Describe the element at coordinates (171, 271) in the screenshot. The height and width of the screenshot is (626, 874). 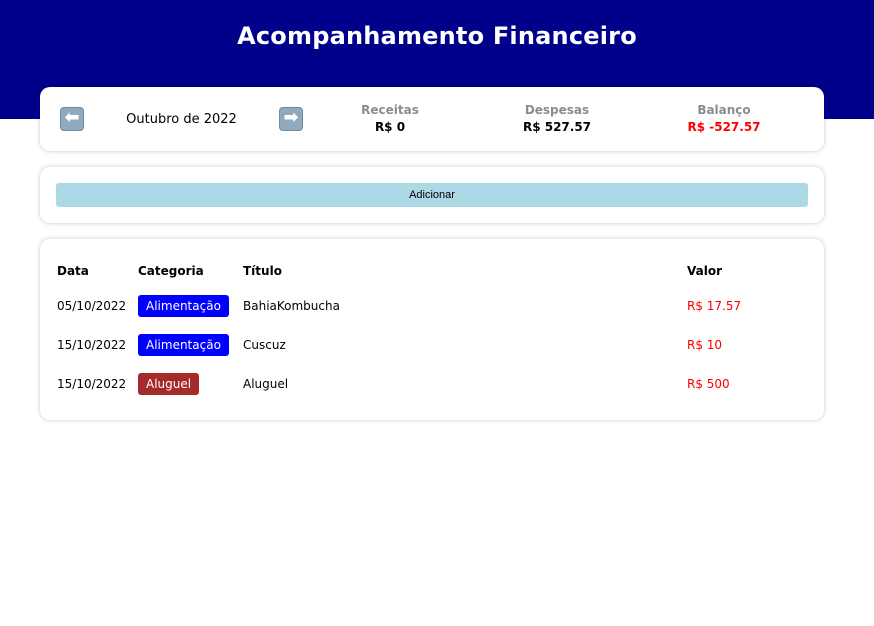
I see `header-category: Categoria` at that location.